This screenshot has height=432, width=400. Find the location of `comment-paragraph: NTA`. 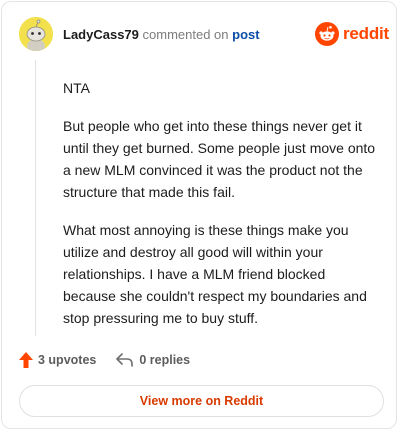

comment-paragraph: NTA is located at coordinates (76, 88).